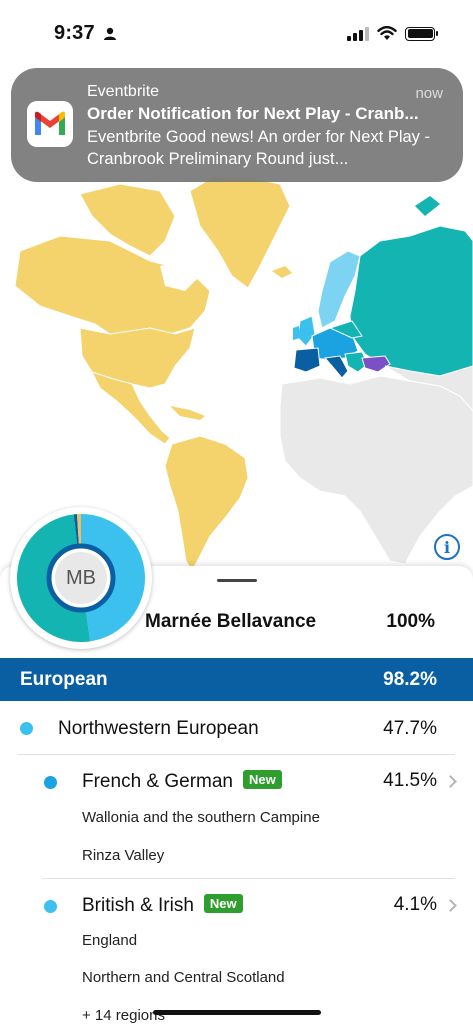 The width and height of the screenshot is (473, 1024). What do you see at coordinates (415, 904) in the screenshot?
I see `subregion-percent: 4.1%` at bounding box center [415, 904].